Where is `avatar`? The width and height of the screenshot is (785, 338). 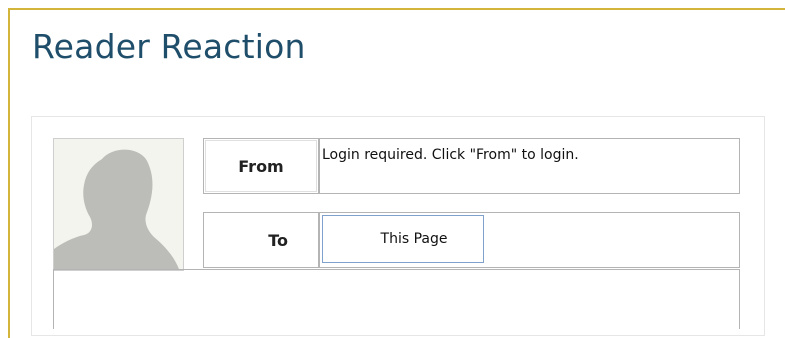 avatar is located at coordinates (118, 204).